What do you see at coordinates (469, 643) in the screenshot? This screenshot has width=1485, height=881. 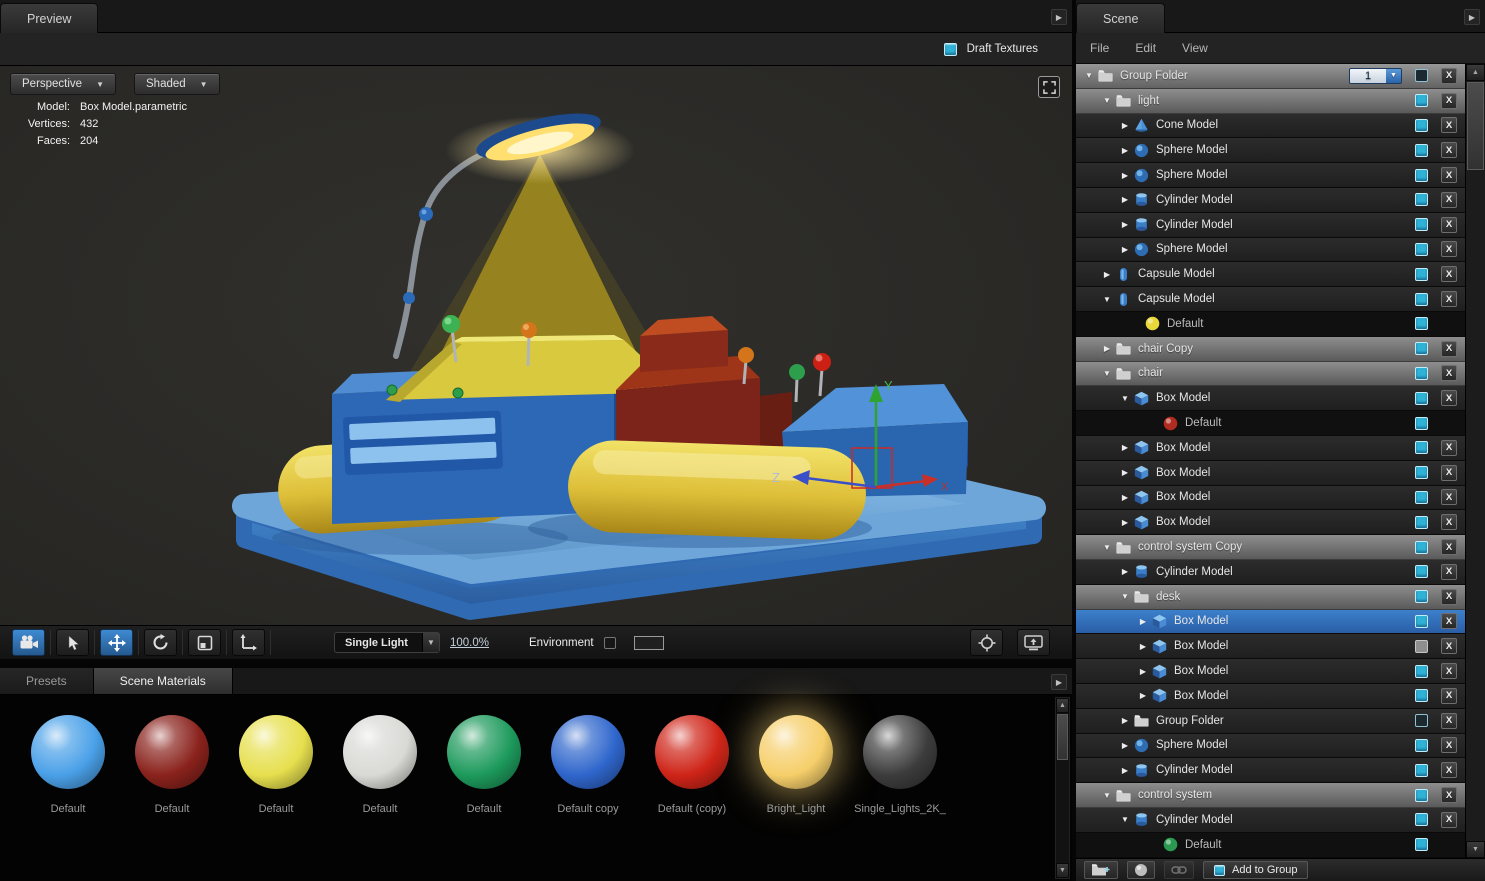 I see `zoom-level-link: 100.0%` at bounding box center [469, 643].